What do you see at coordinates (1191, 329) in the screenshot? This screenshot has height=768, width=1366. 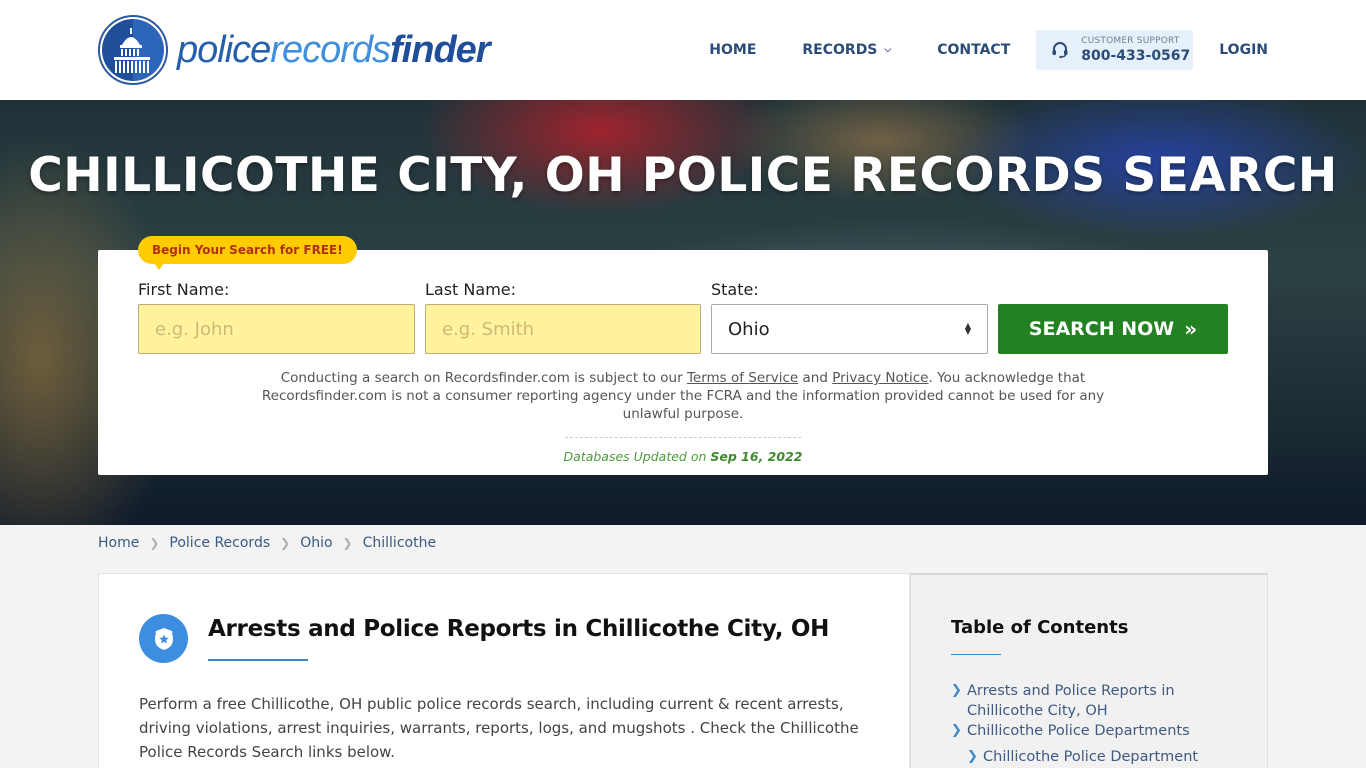 I see `double-chevron-right-icon: »` at bounding box center [1191, 329].